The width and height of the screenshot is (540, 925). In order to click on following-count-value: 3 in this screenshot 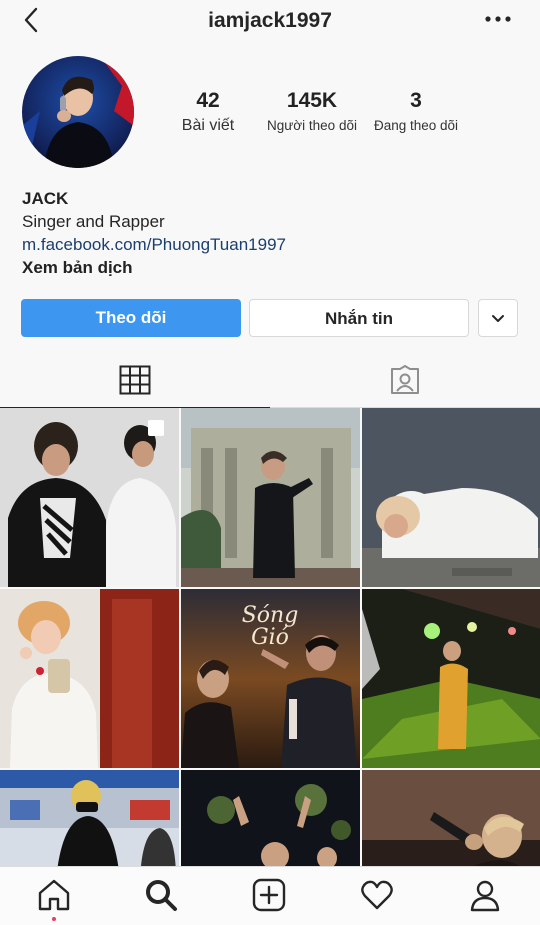, I will do `click(416, 100)`.